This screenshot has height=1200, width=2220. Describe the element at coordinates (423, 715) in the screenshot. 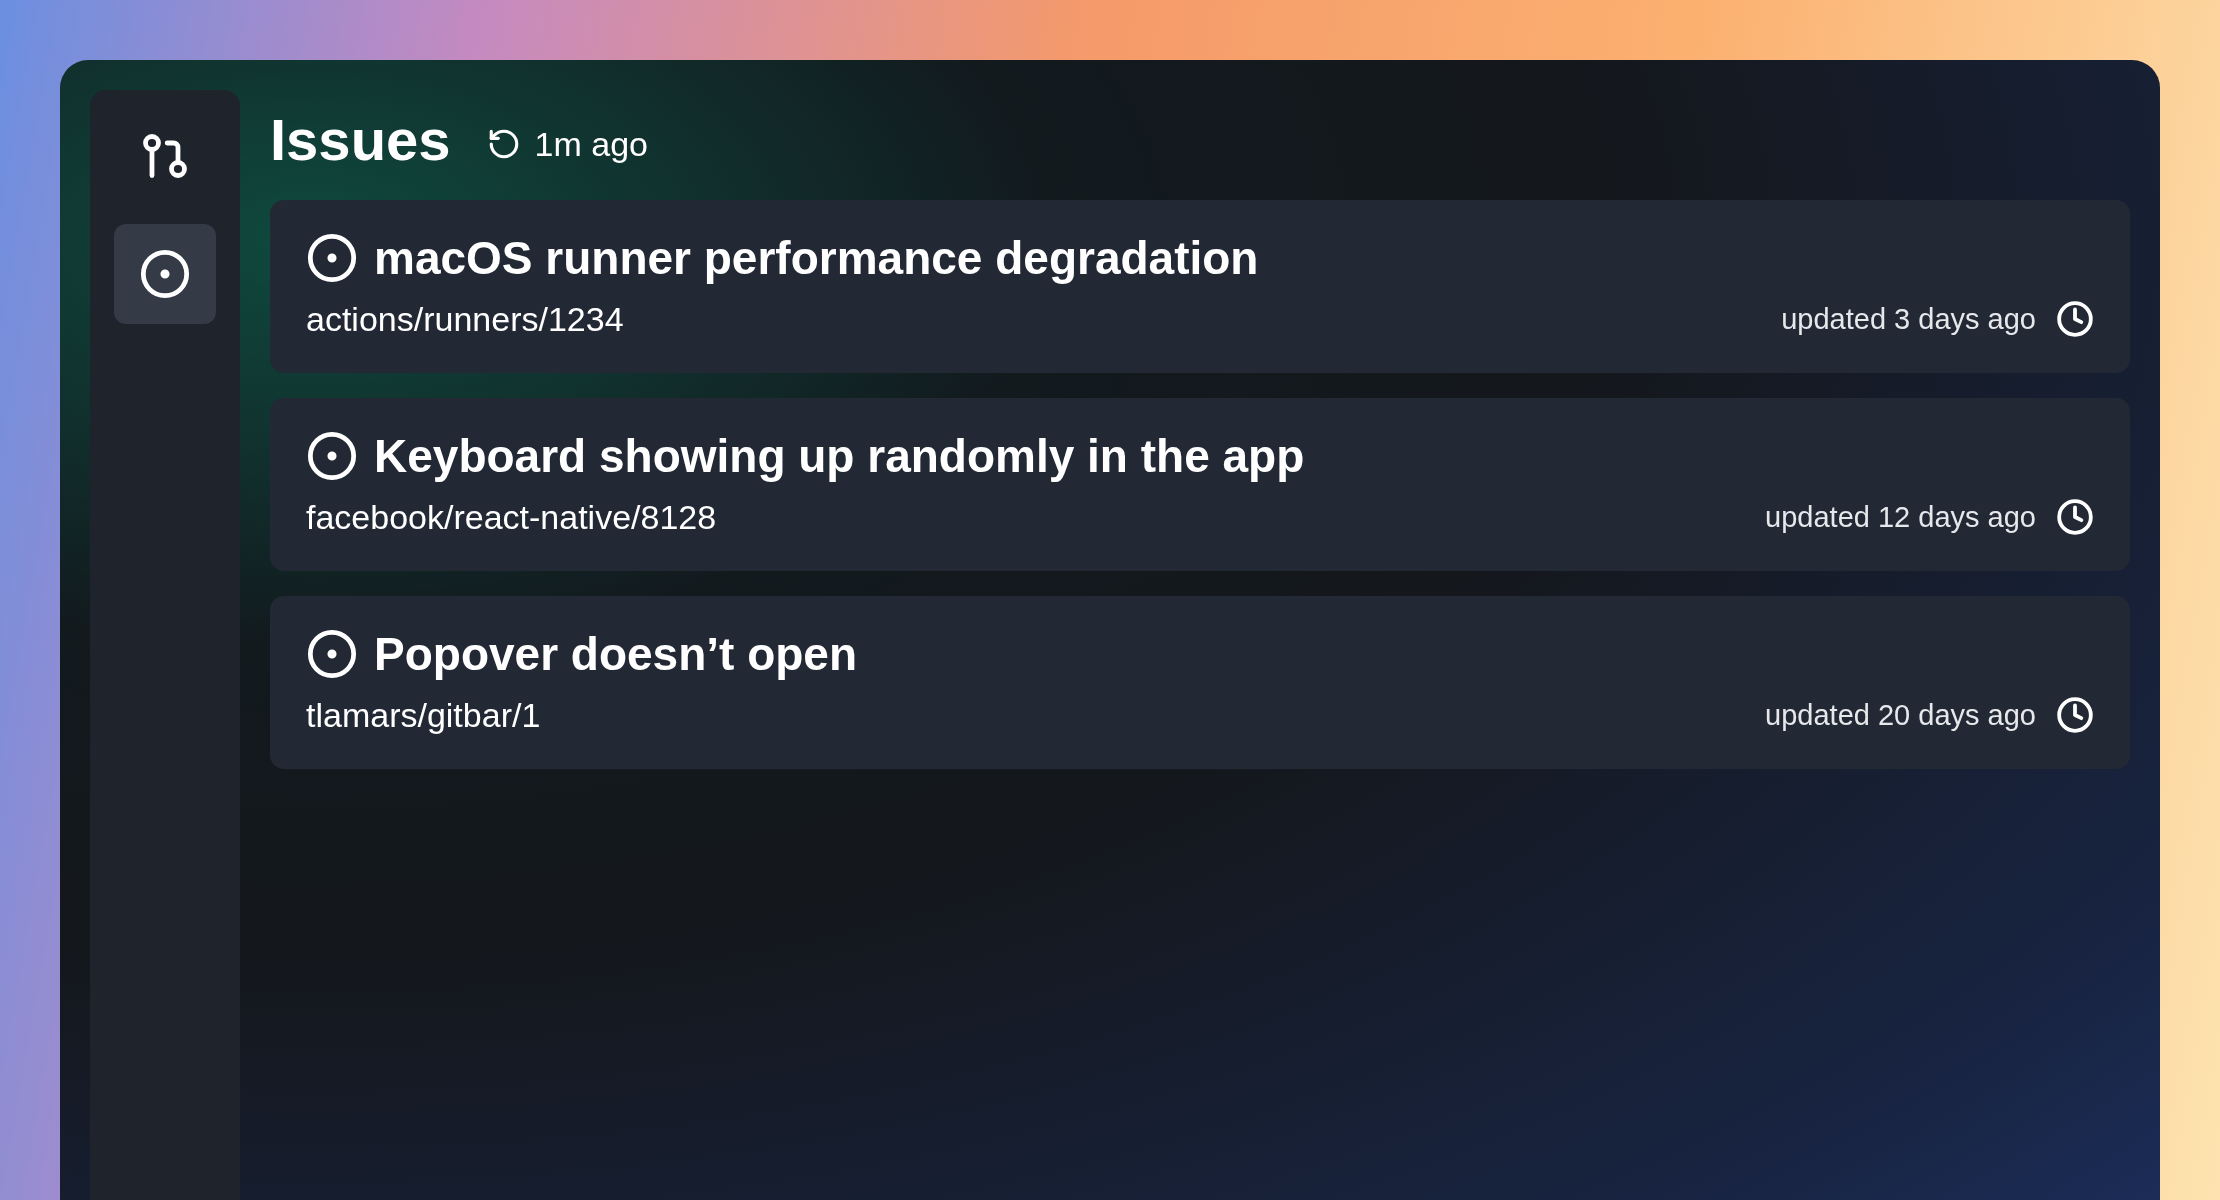

I see `issue-repo: tlamars/gitbar/1` at that location.